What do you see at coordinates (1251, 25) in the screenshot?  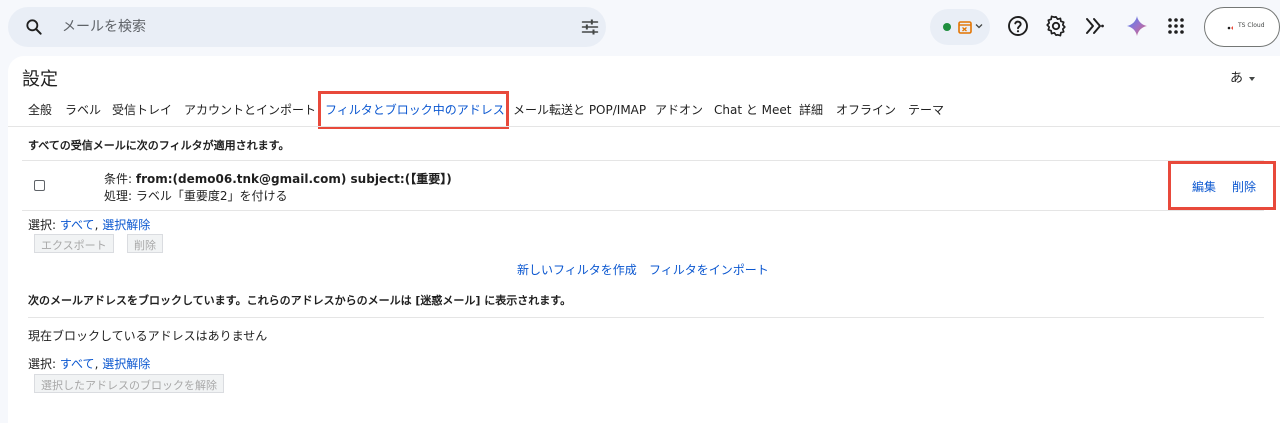 I see `account-label: TS Cloud` at bounding box center [1251, 25].